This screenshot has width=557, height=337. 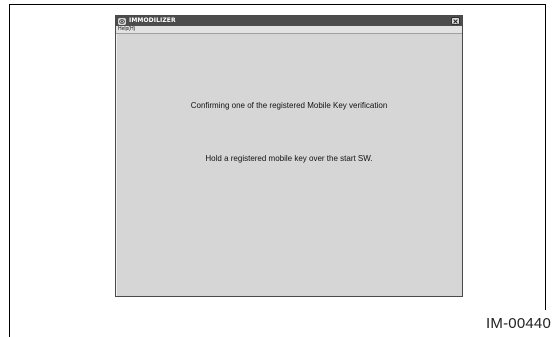 What do you see at coordinates (518, 323) in the screenshot?
I see `figure-id-label: IM-00440` at bounding box center [518, 323].